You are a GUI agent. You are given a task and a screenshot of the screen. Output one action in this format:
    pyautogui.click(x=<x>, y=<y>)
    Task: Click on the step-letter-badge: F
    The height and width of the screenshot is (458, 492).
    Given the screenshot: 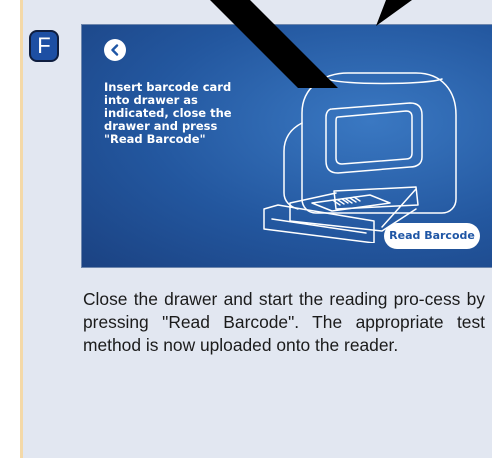 What is the action you would take?
    pyautogui.click(x=44, y=46)
    